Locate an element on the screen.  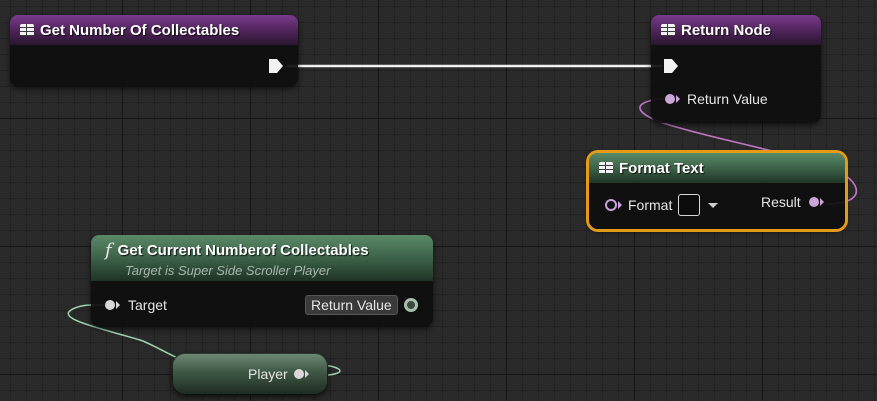
pin-label: Format is located at coordinates (650, 205).